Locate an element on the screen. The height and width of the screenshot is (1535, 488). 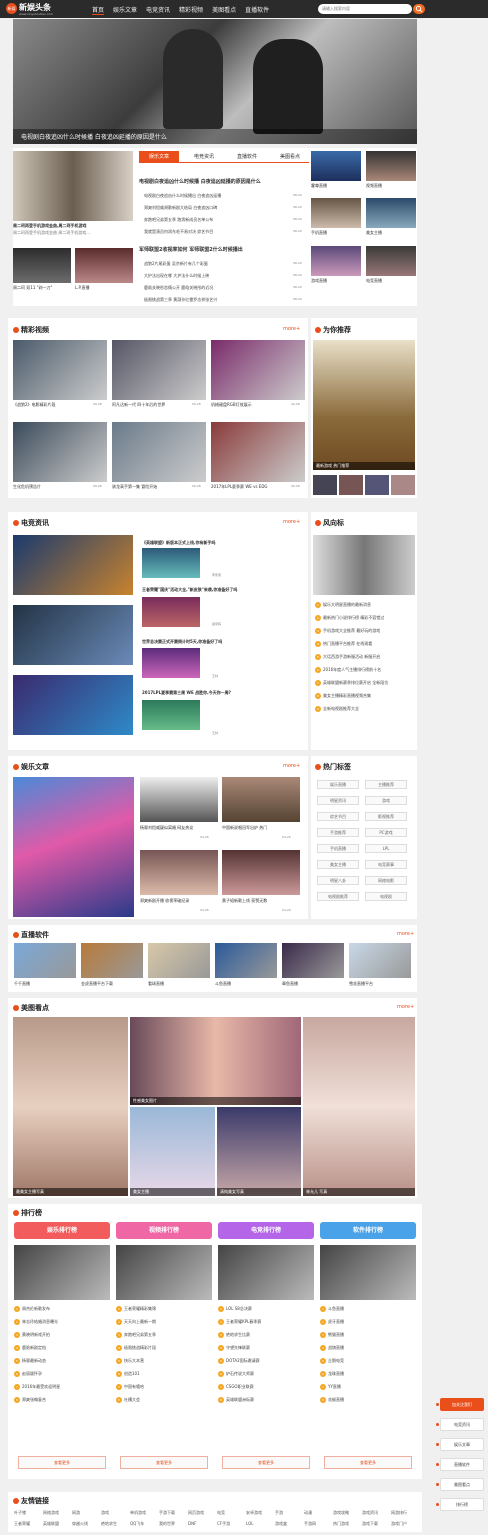
nav-home: 首页 is located at coordinates (98, 10).